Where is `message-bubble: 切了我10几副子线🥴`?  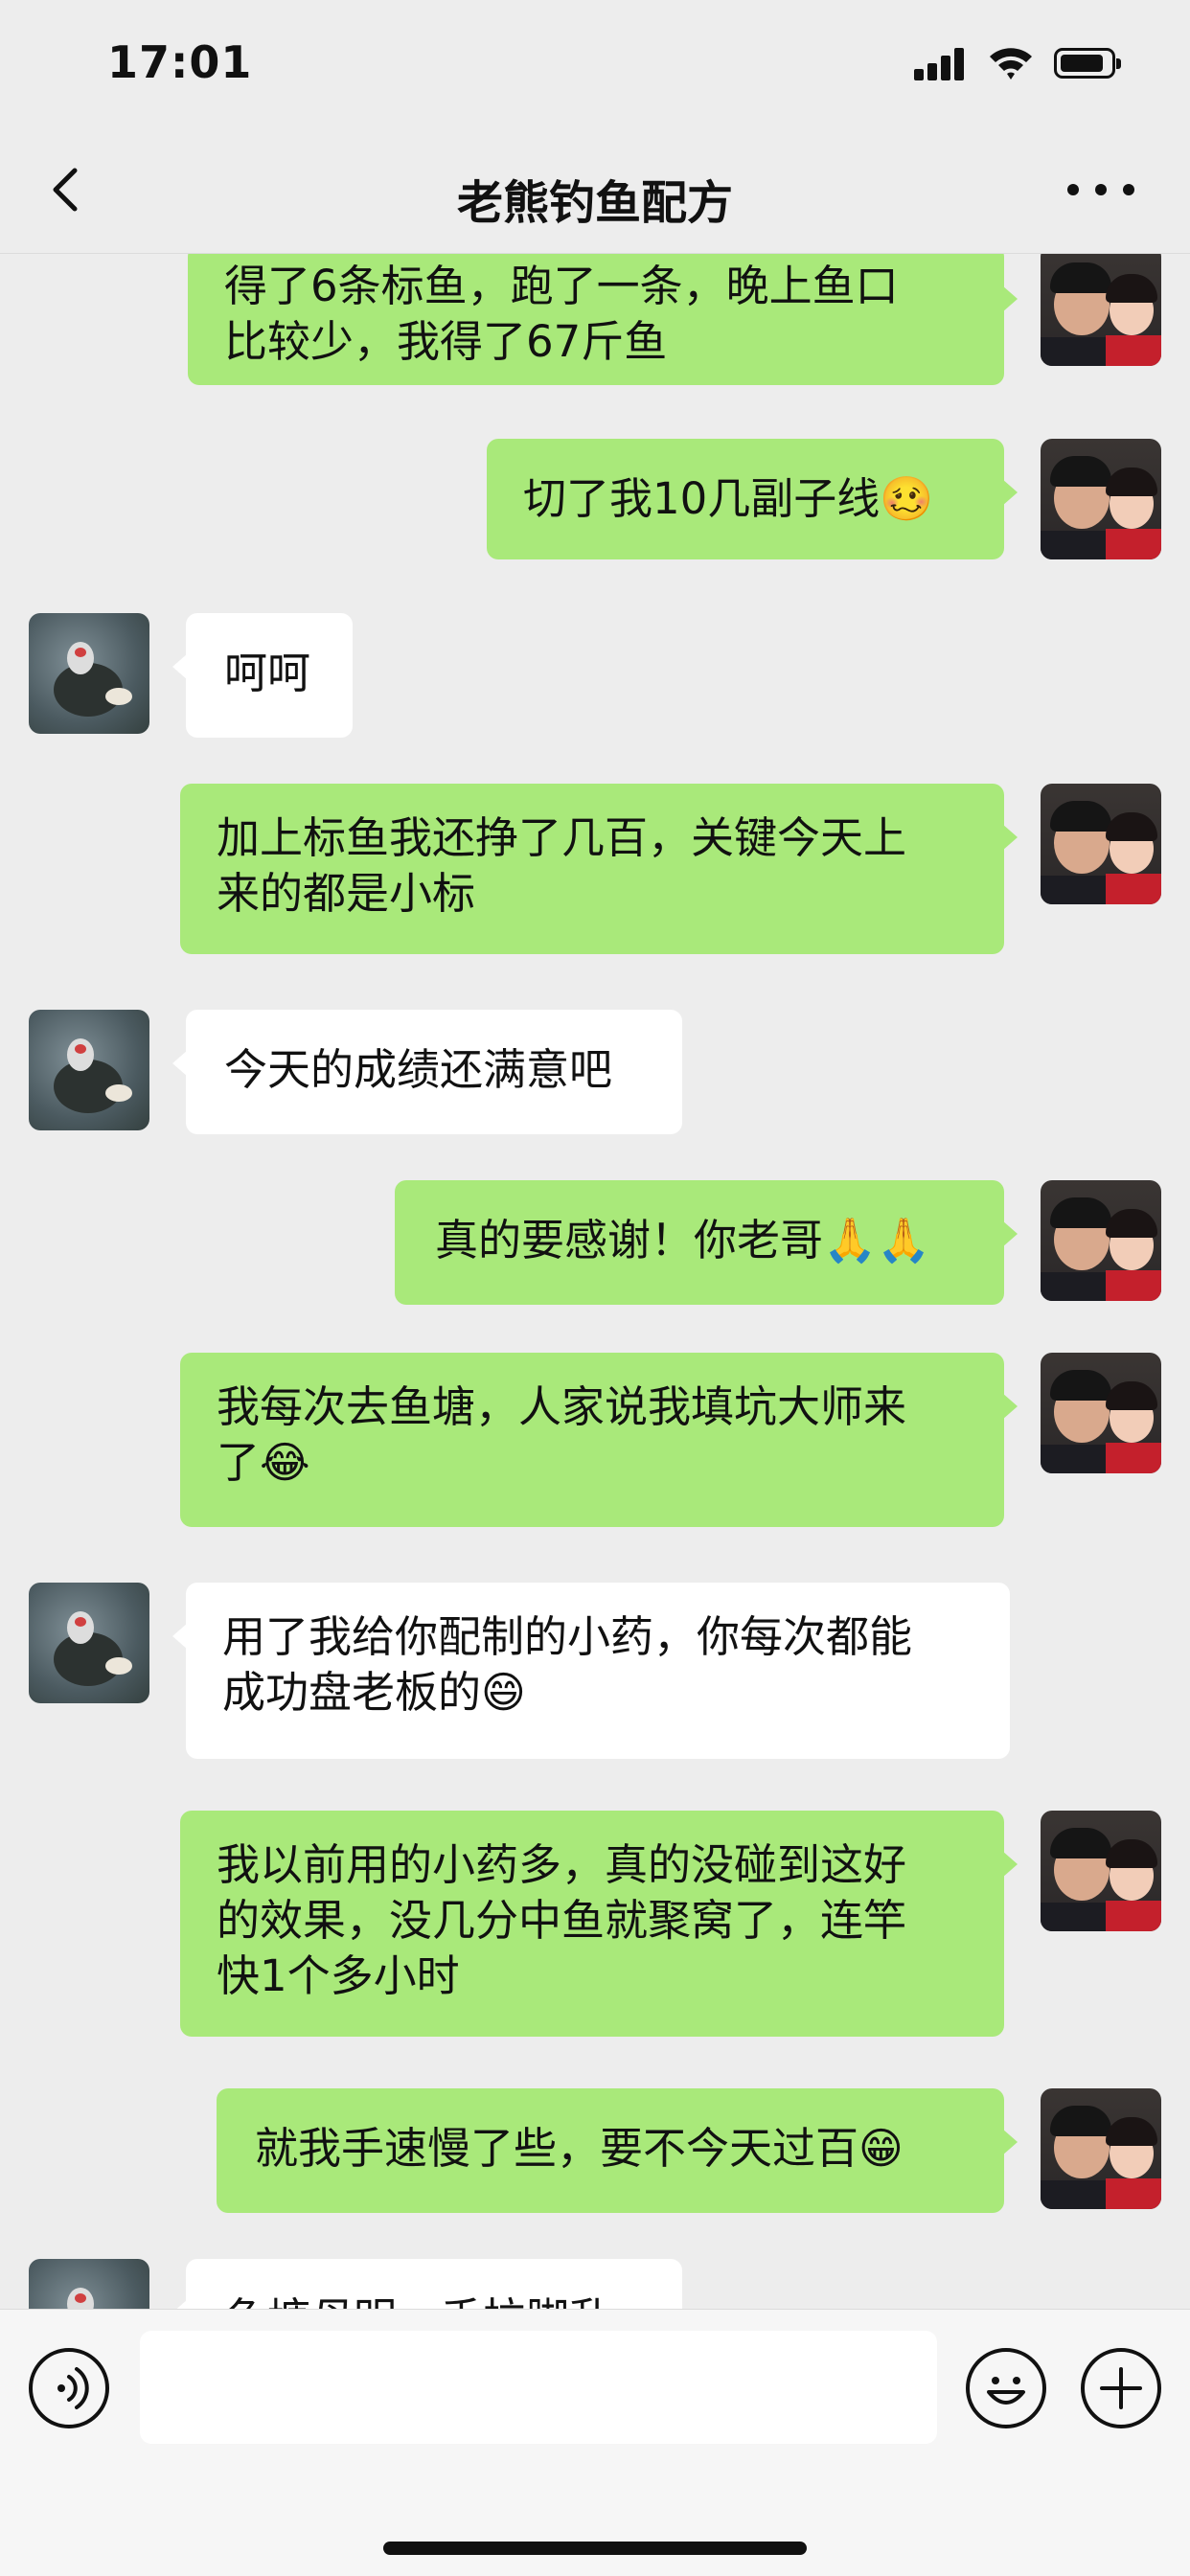
message-bubble: 切了我10几副子线🥴 is located at coordinates (753, 499).